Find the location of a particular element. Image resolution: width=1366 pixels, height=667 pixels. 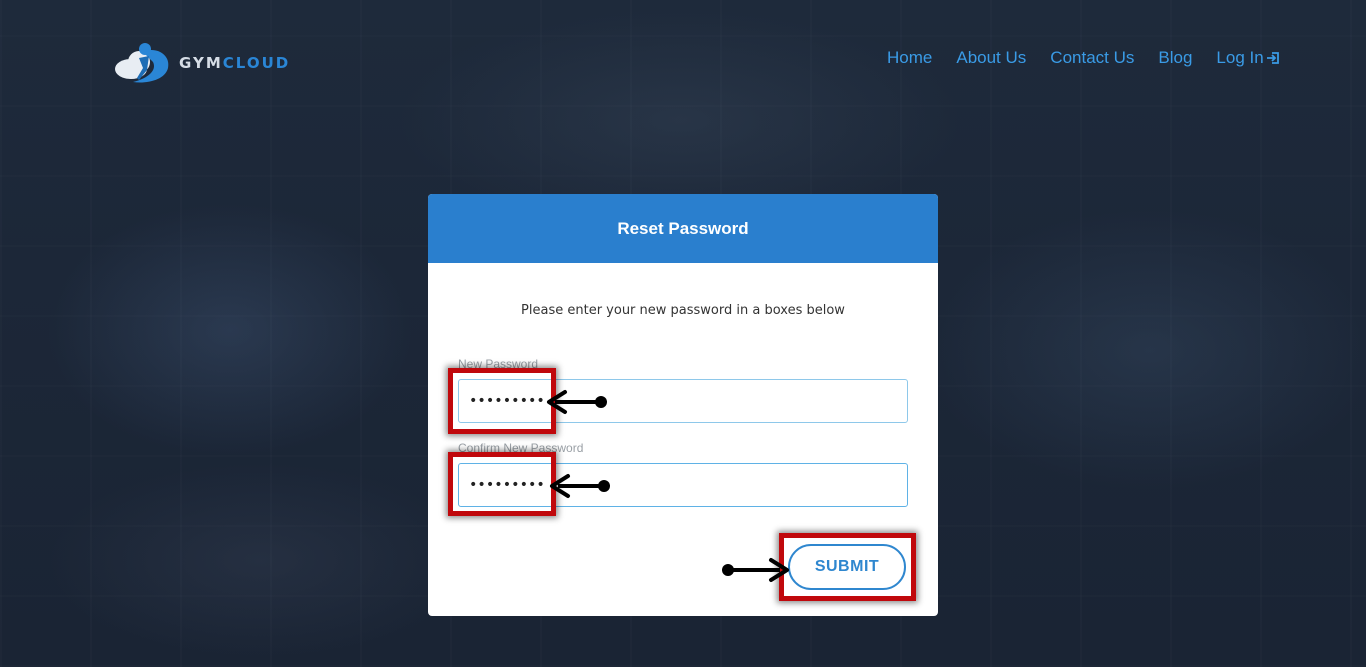

main-nav: Home About Us Contact Us Blog Log In is located at coordinates (1083, 58).